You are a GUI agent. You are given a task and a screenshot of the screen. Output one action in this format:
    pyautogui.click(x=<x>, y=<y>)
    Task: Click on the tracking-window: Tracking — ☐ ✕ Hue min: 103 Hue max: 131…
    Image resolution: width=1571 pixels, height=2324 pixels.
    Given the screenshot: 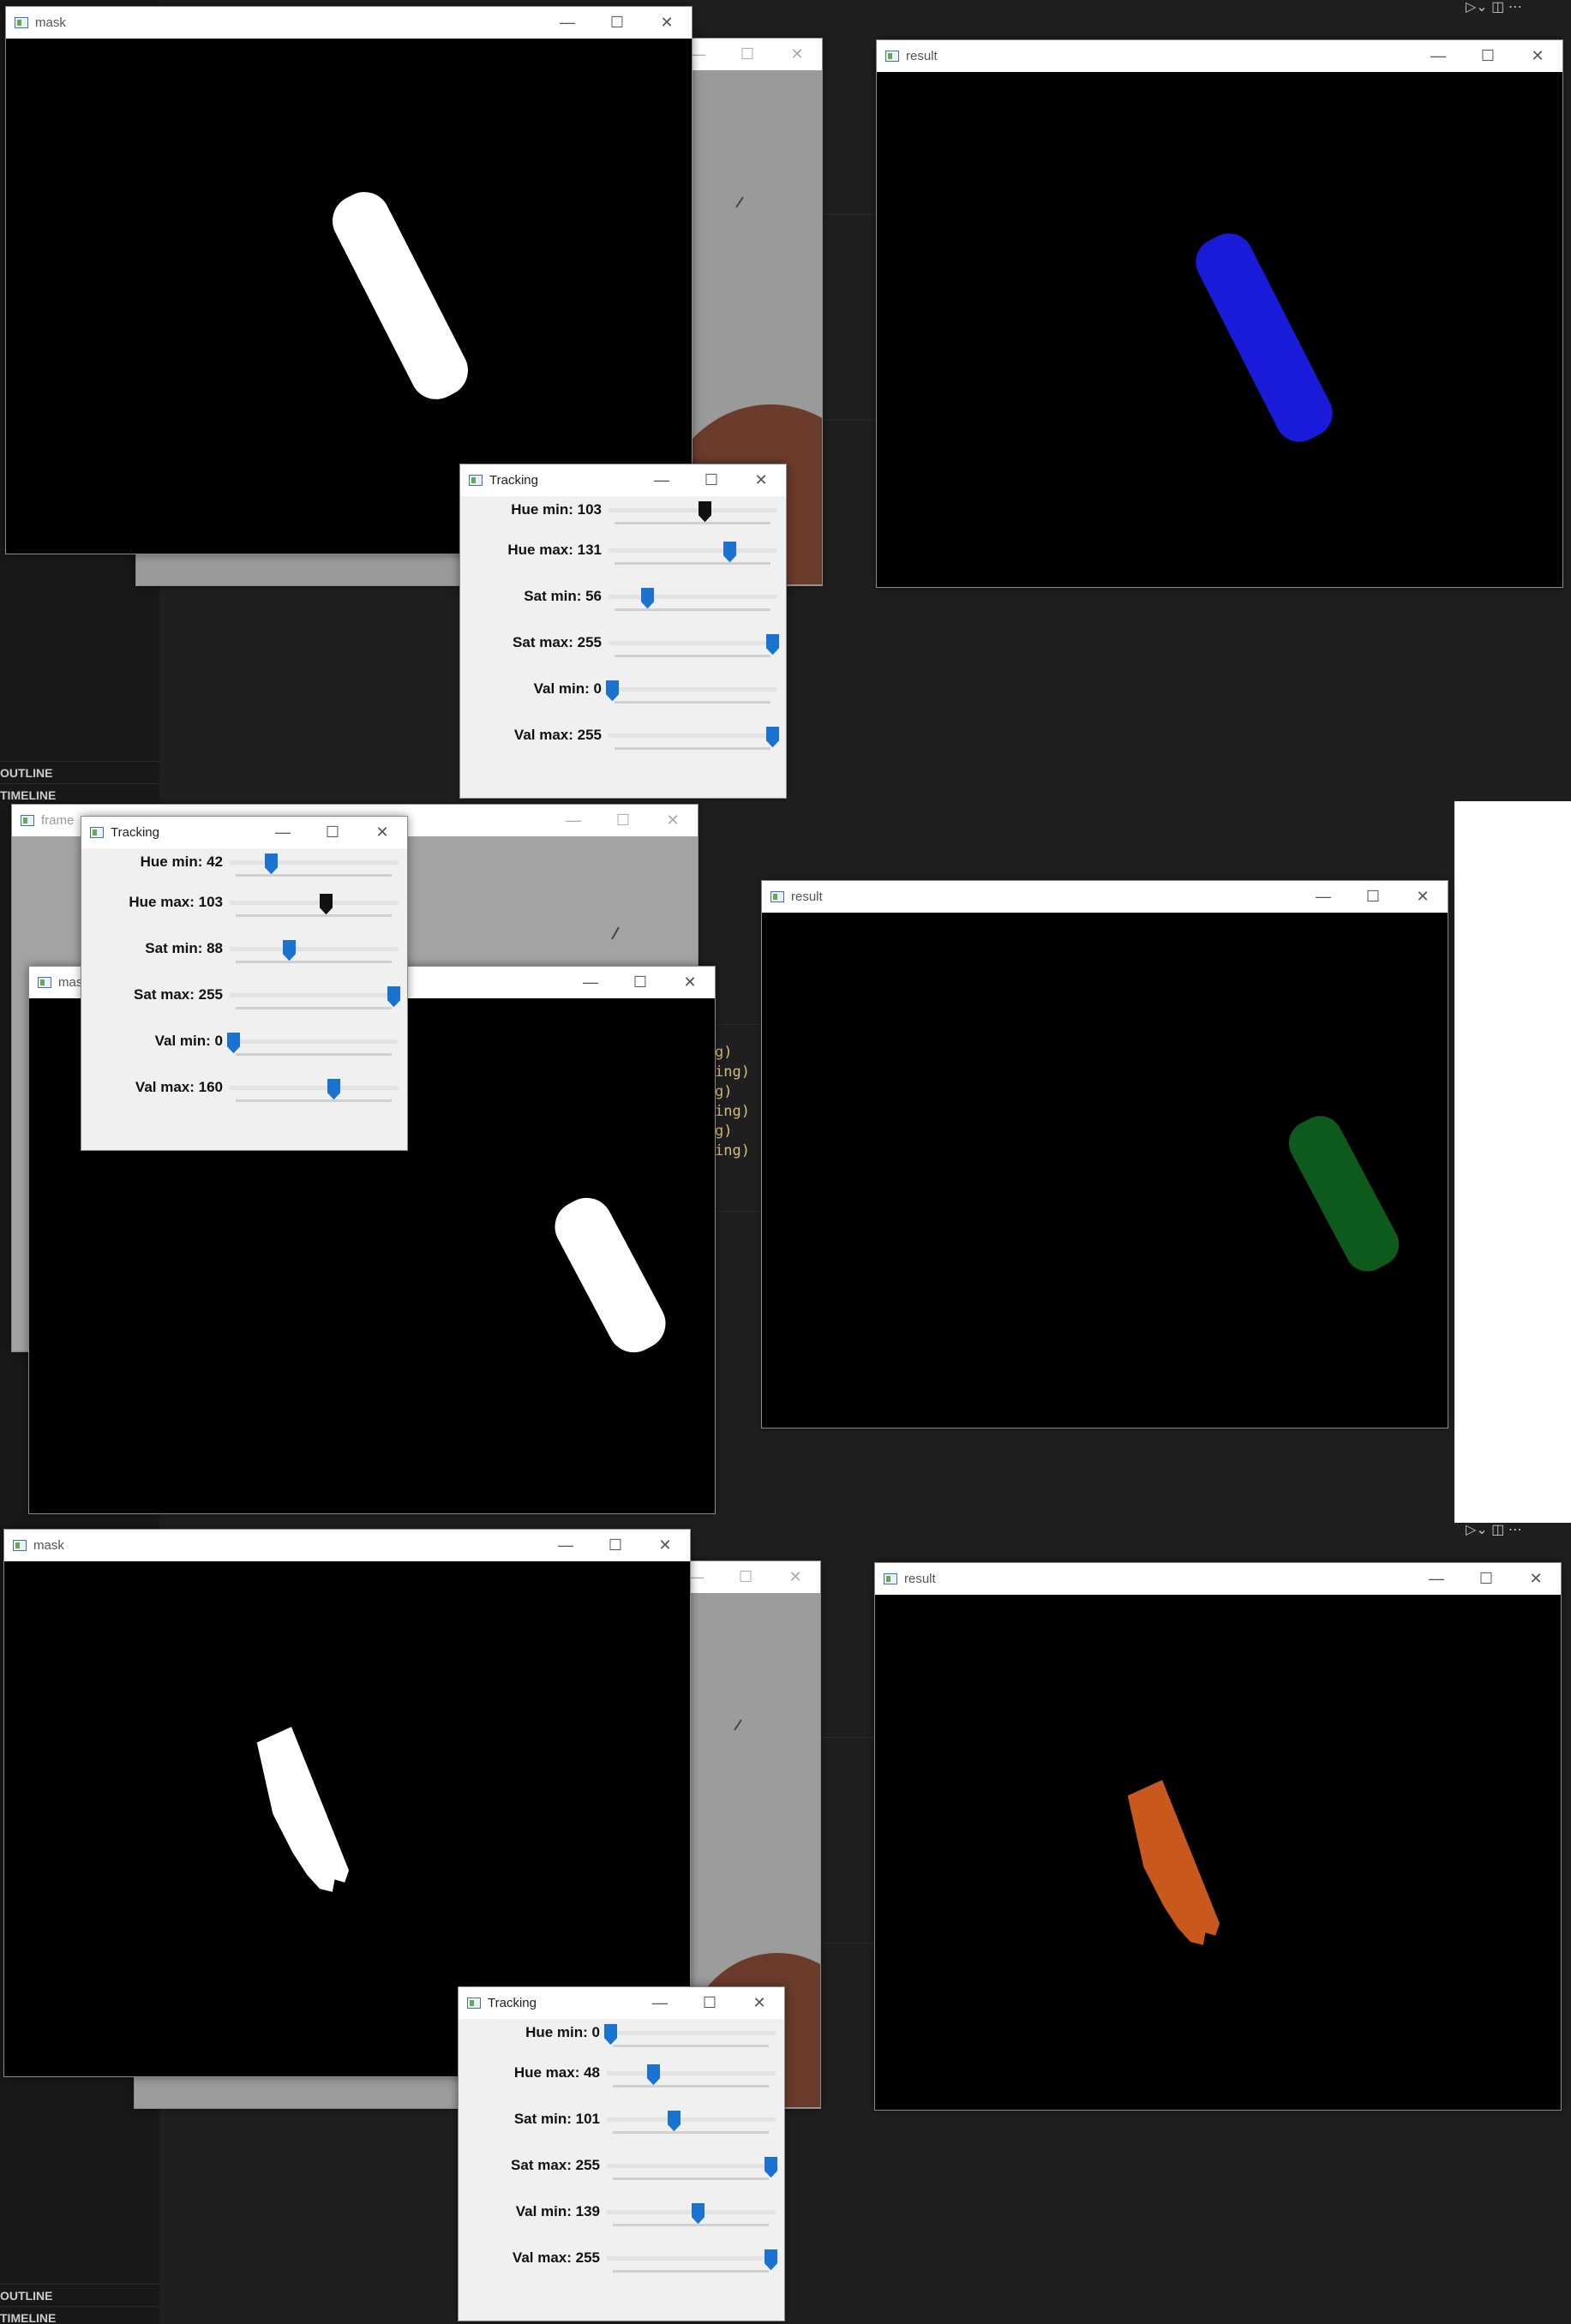 What is the action you would take?
    pyautogui.click(x=623, y=632)
    